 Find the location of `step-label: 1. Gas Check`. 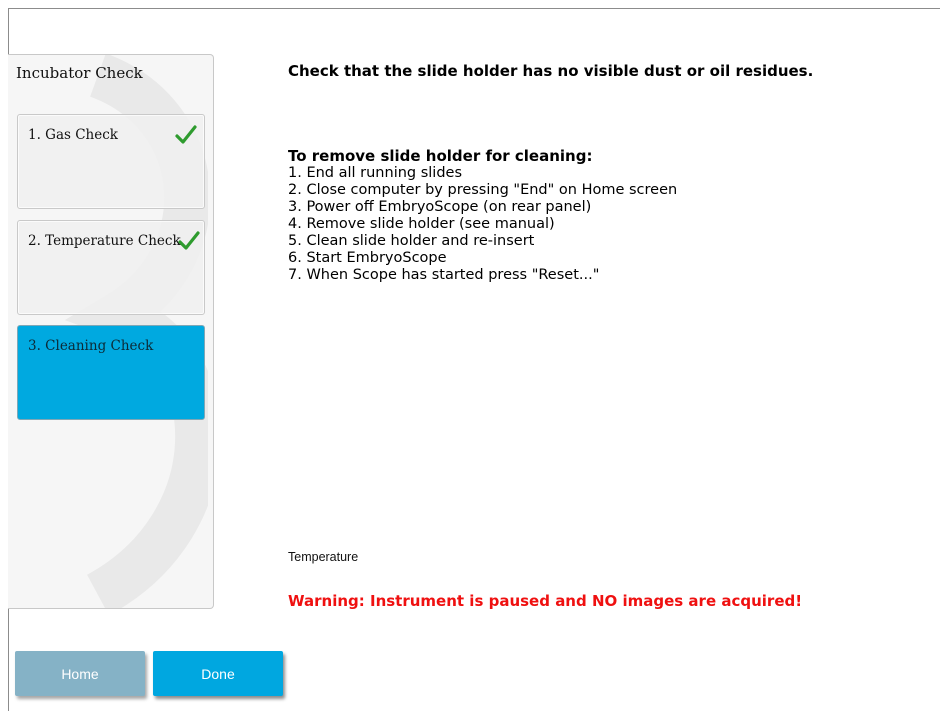

step-label: 1. Gas Check is located at coordinates (73, 135).